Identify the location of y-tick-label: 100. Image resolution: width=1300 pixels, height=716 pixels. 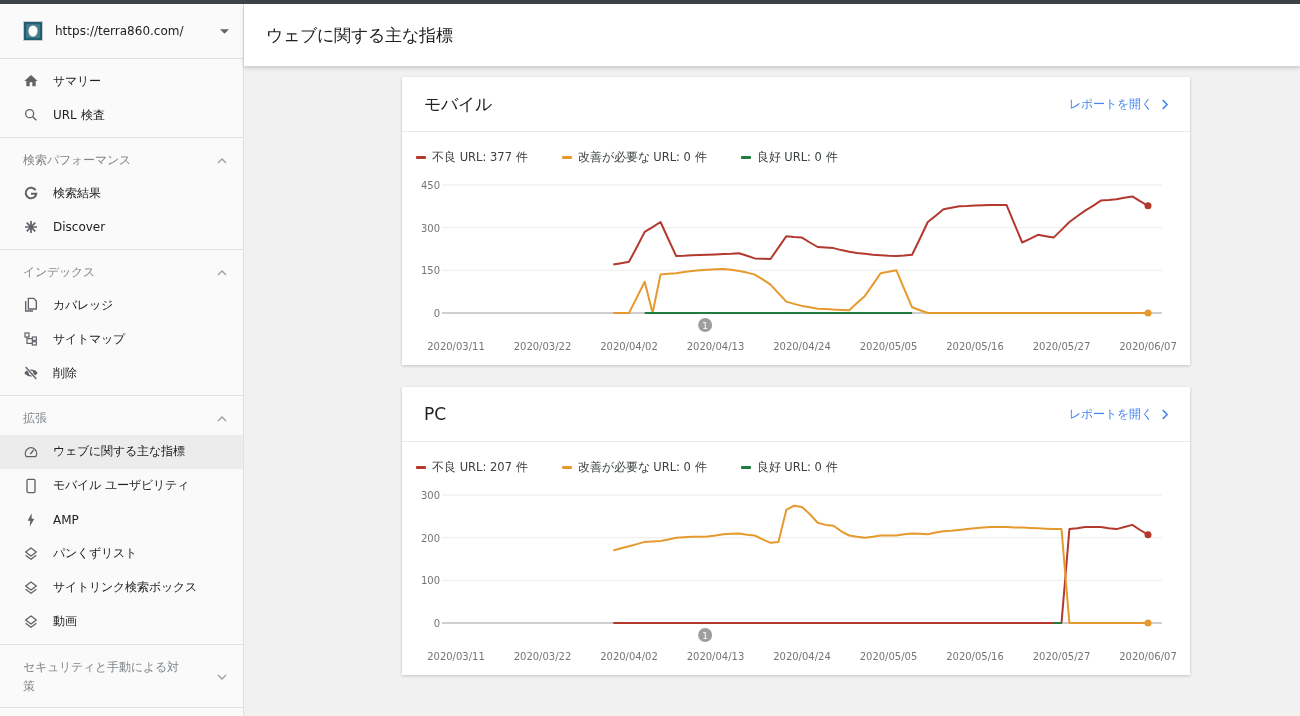
(430, 581).